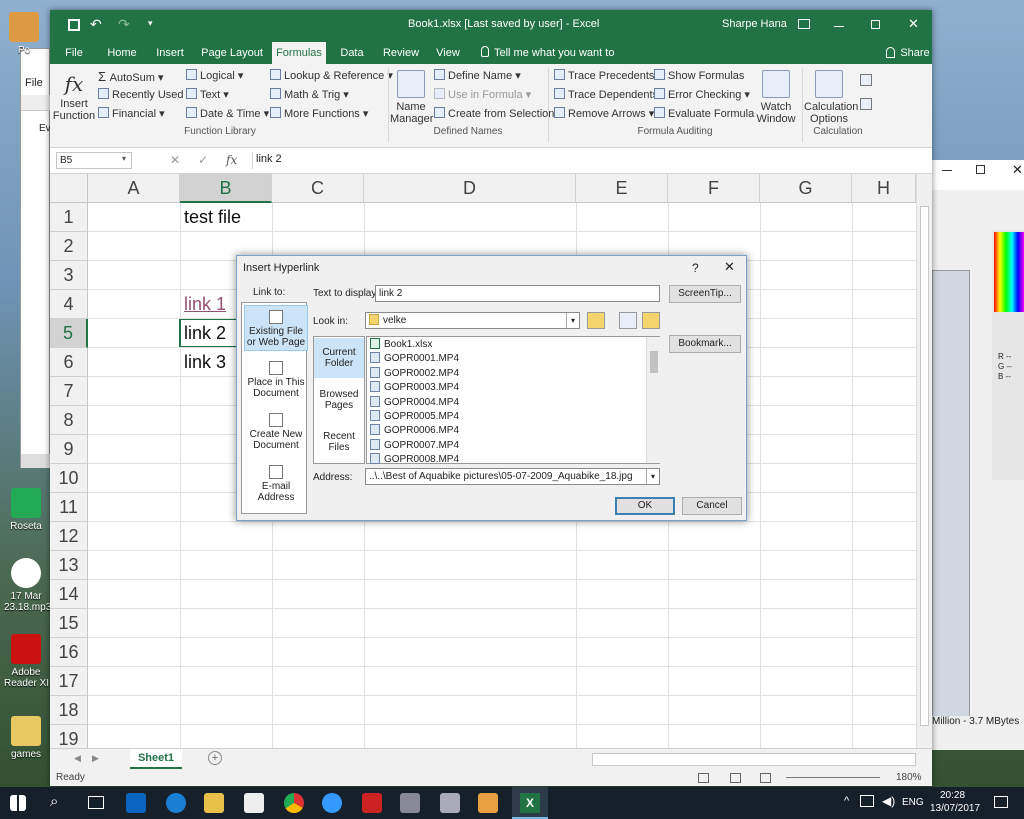 This screenshot has height=819, width=1024. Describe the element at coordinates (596, 320) in the screenshot. I see `up-folder-icon` at that location.